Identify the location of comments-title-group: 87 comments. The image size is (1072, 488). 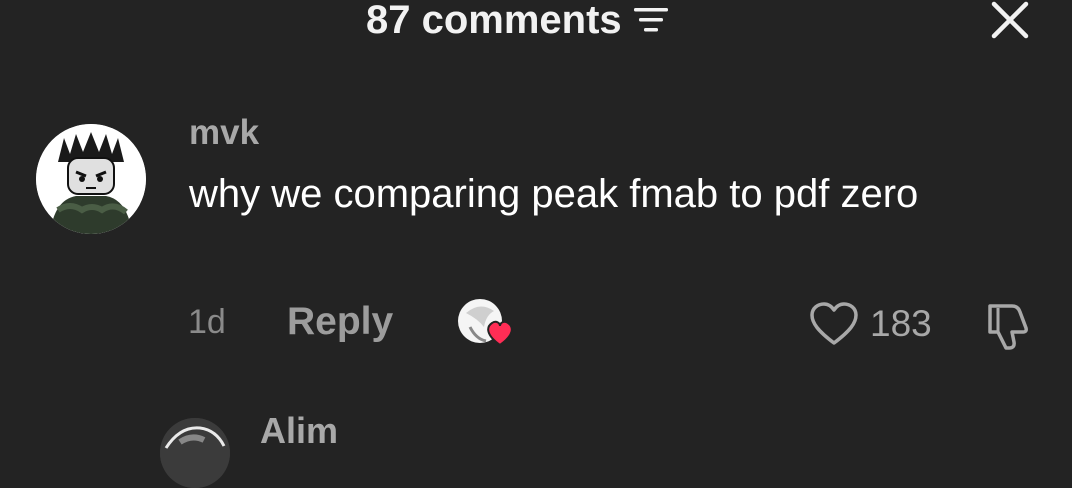
(519, 21).